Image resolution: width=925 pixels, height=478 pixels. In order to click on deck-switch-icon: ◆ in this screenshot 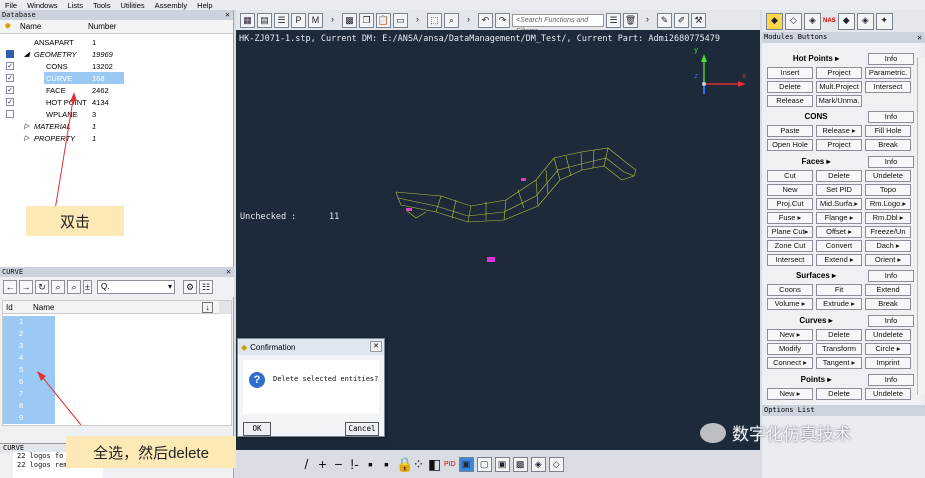, I will do `click(846, 21)`.